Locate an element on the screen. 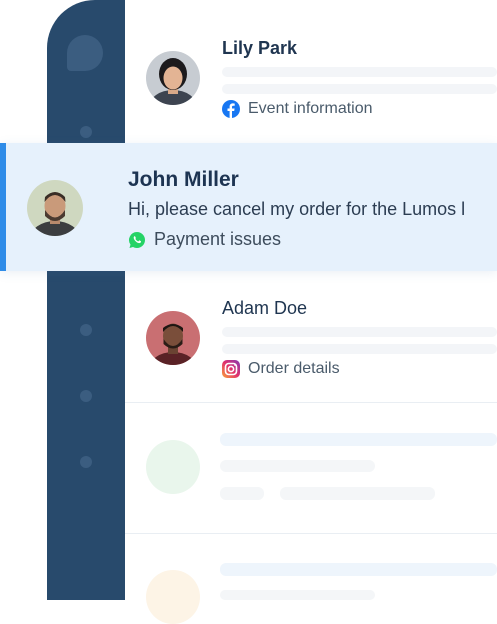  channel-tag: Payment issues is located at coordinates (204, 239).